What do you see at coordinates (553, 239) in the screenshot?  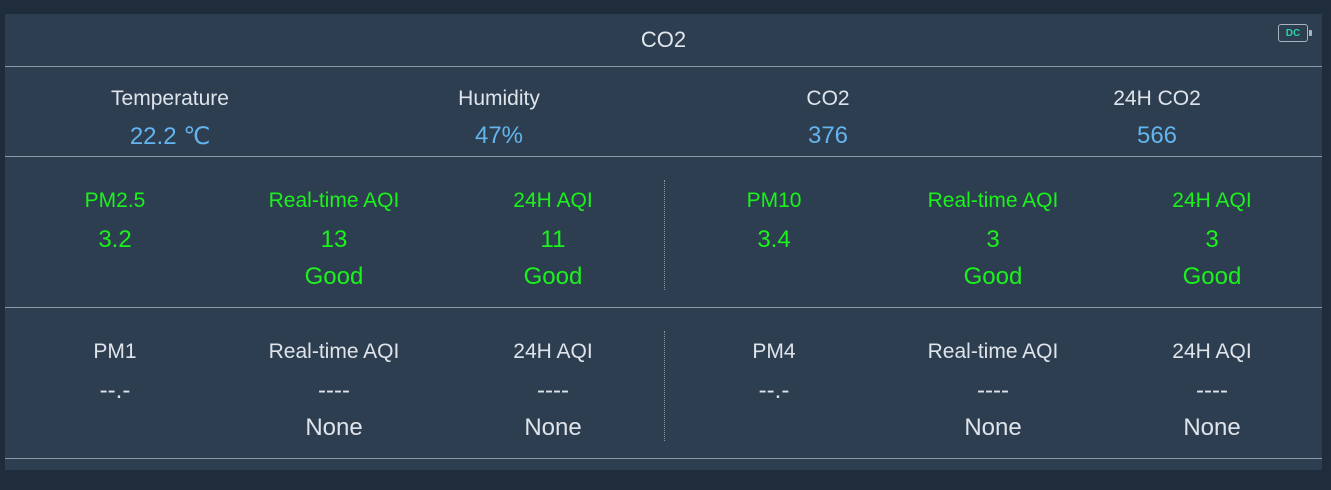 I see `aqi-24h-value: 11` at bounding box center [553, 239].